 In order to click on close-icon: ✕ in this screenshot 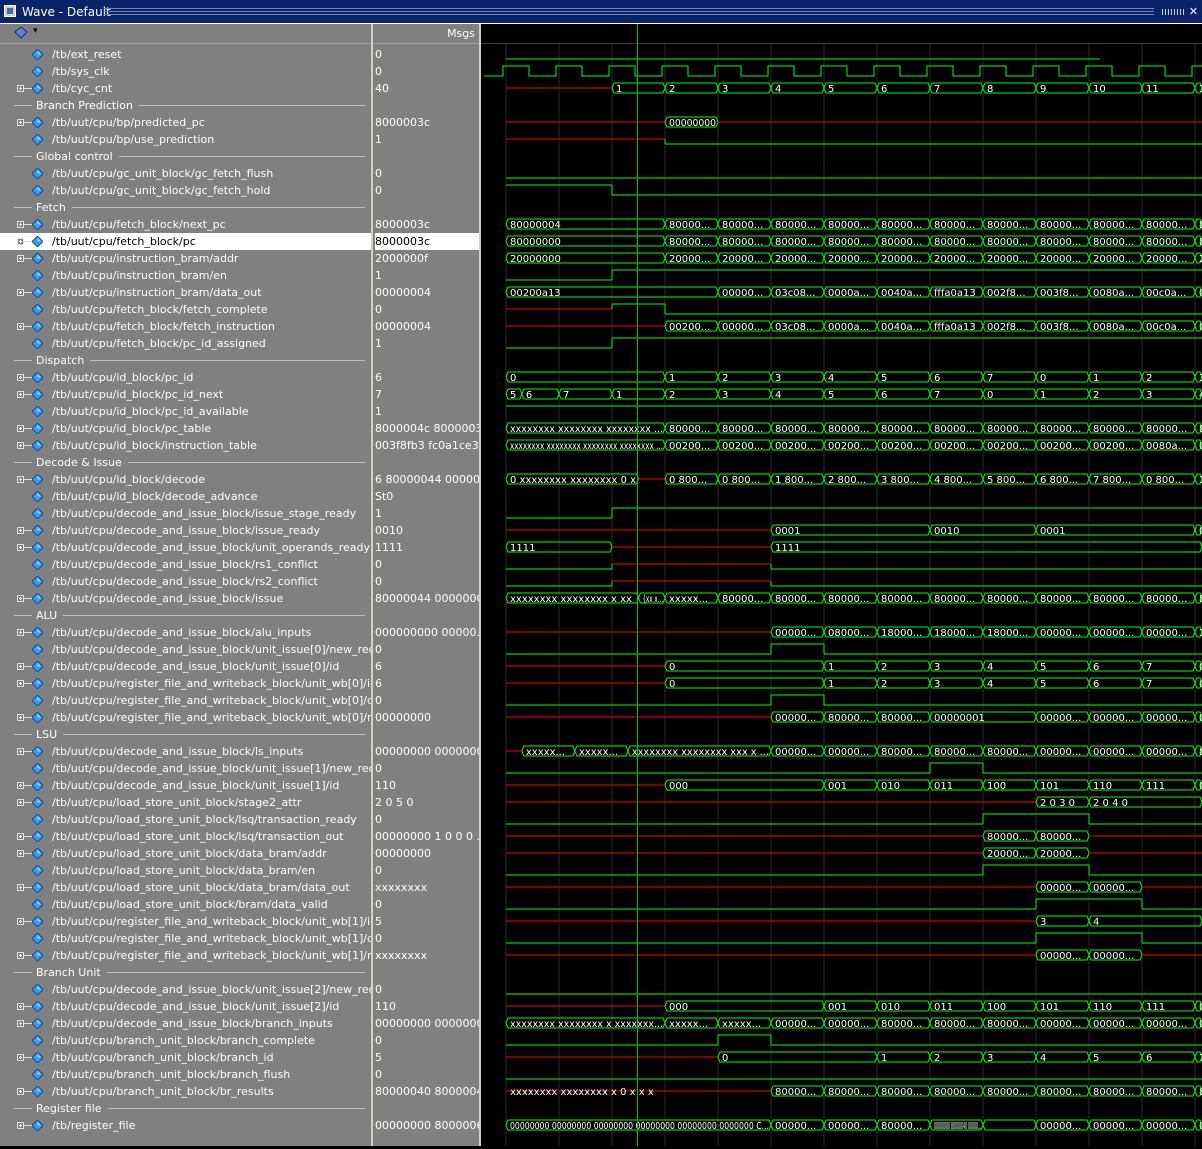, I will do `click(1193, 11)`.